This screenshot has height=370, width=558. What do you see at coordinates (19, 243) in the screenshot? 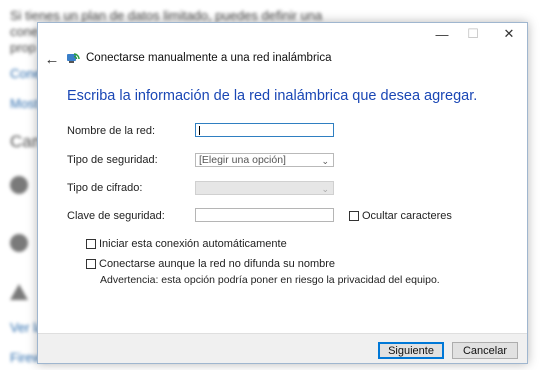
I see `background-shield-icon` at bounding box center [19, 243].